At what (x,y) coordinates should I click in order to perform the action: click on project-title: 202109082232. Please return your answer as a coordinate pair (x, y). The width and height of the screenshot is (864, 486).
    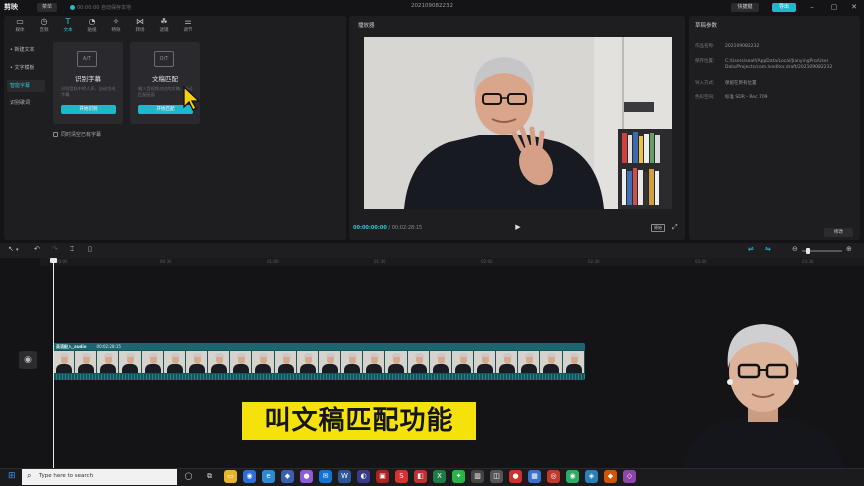
    Looking at the image, I should click on (432, 6).